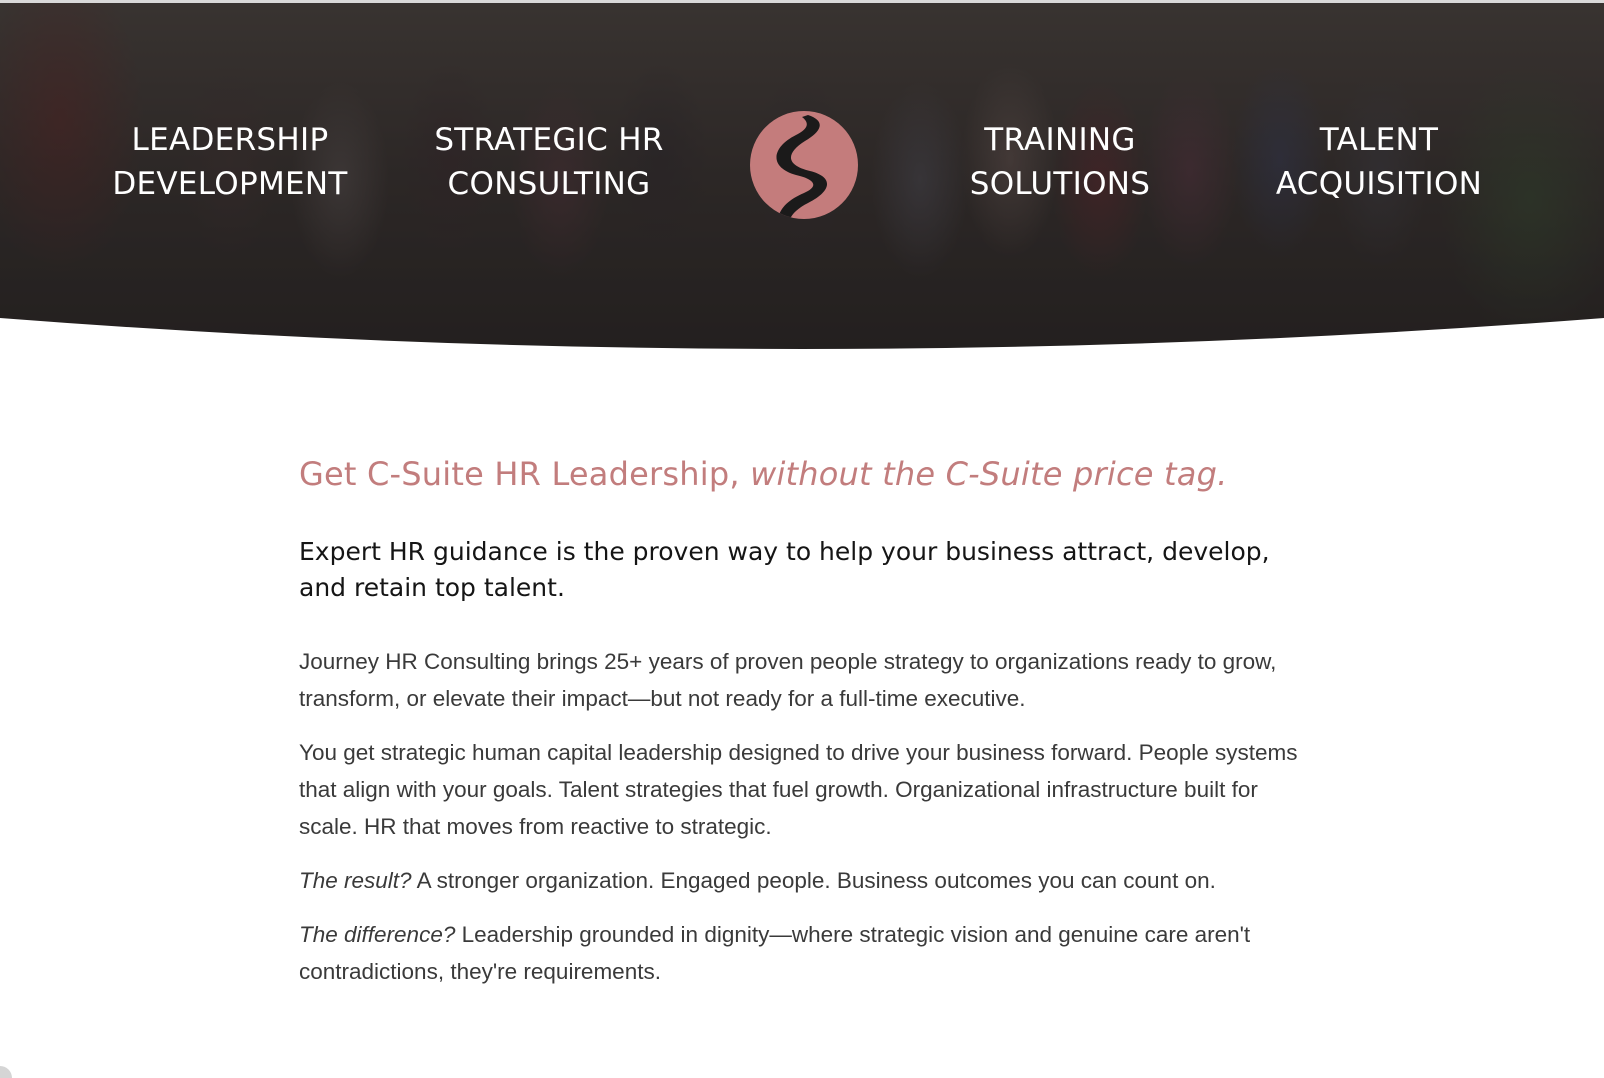 The width and height of the screenshot is (1604, 1078). What do you see at coordinates (549, 140) in the screenshot?
I see `nav-label-line1: STRATEGIC HR` at bounding box center [549, 140].